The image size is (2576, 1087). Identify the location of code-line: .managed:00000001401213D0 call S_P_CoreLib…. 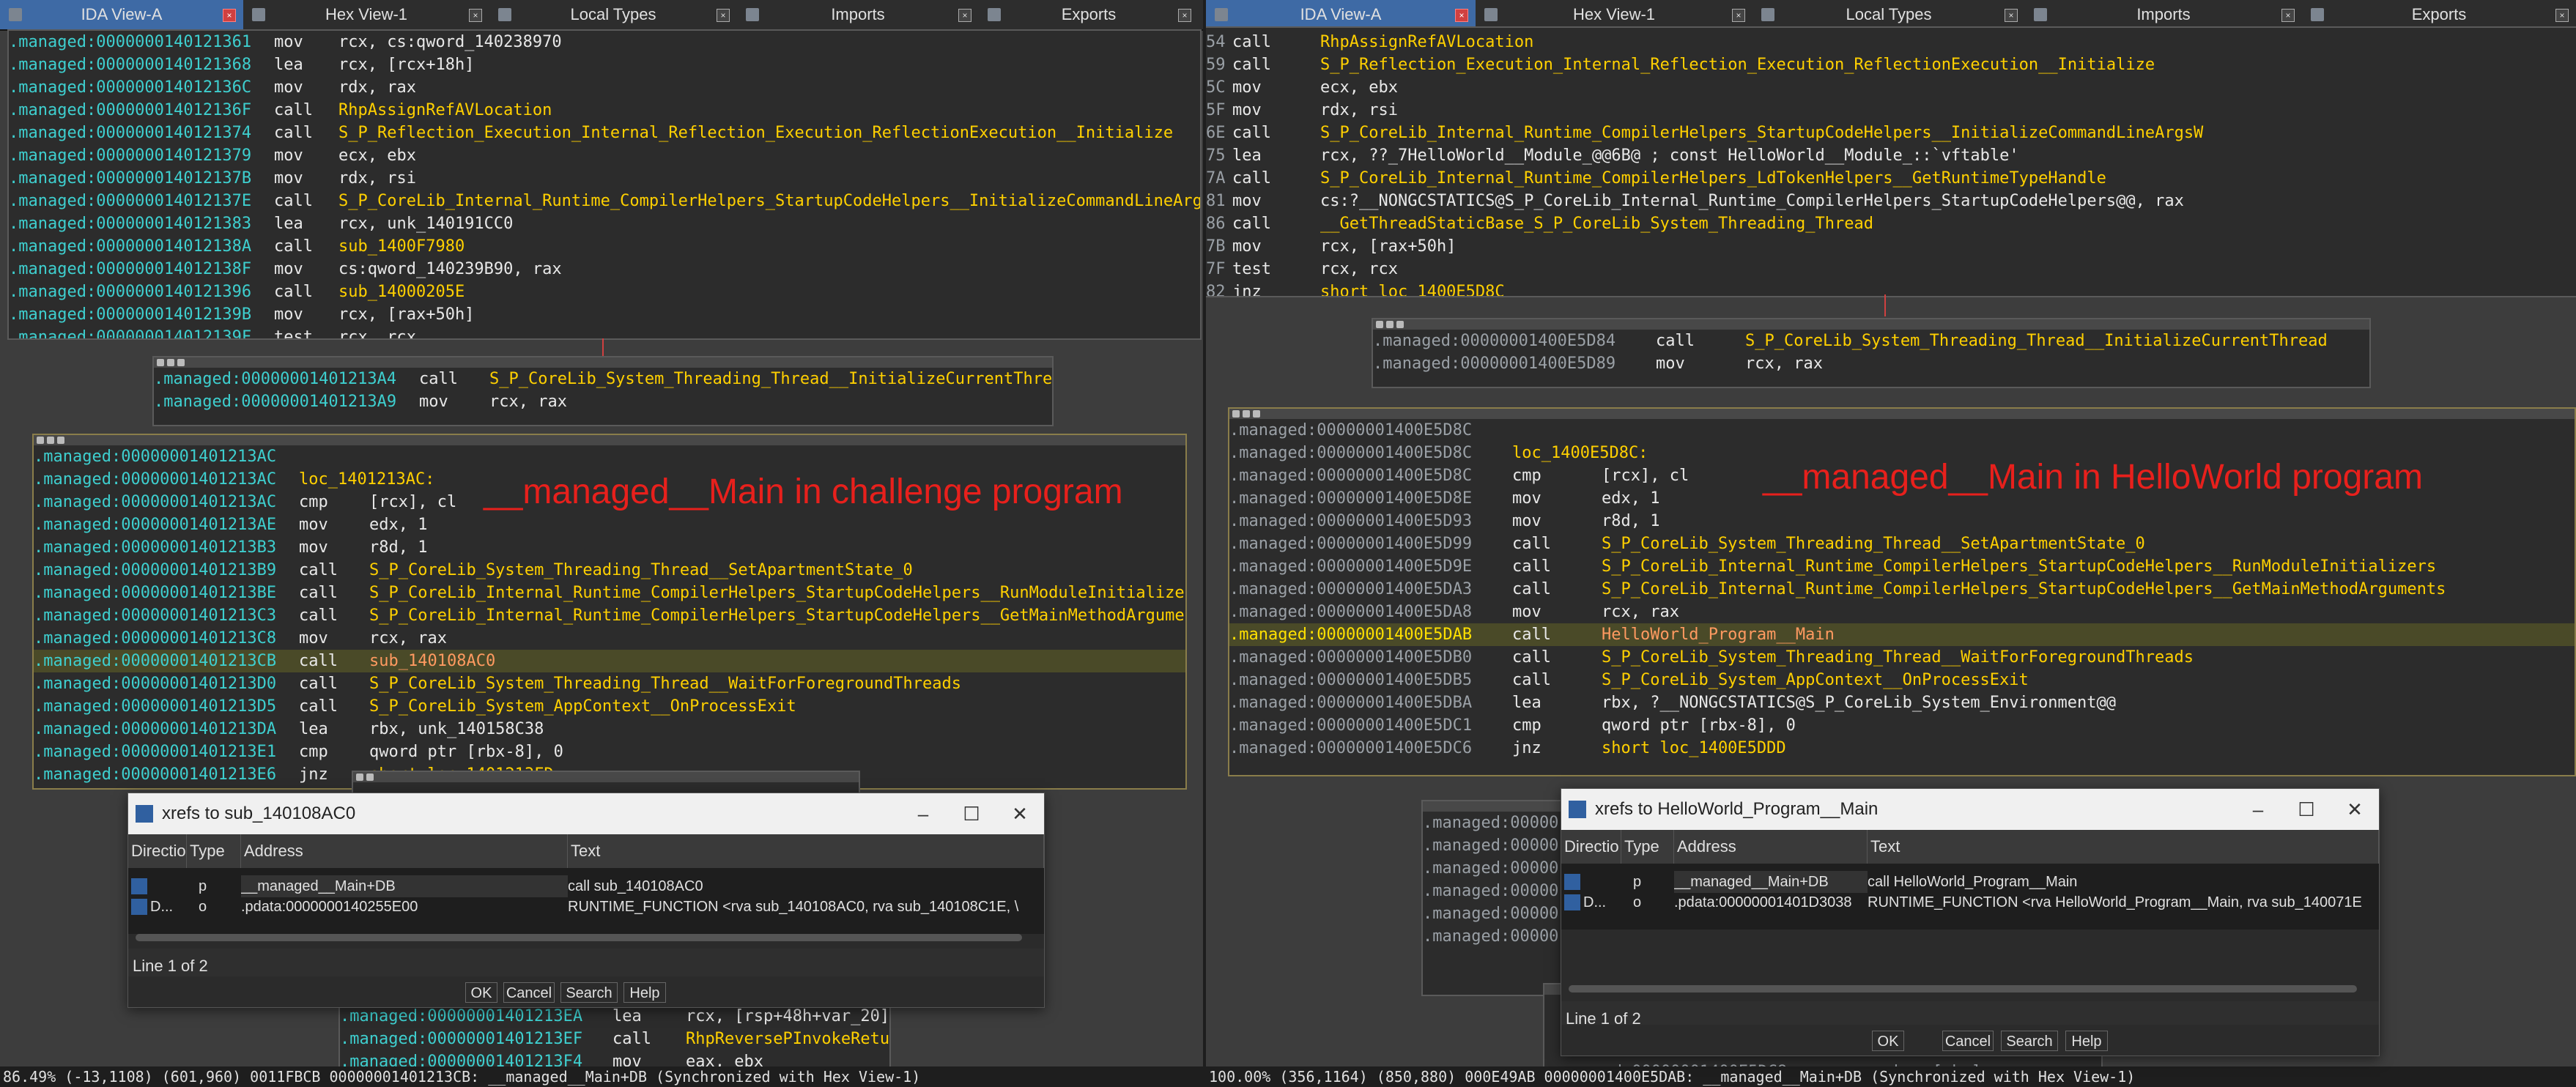
(609, 683).